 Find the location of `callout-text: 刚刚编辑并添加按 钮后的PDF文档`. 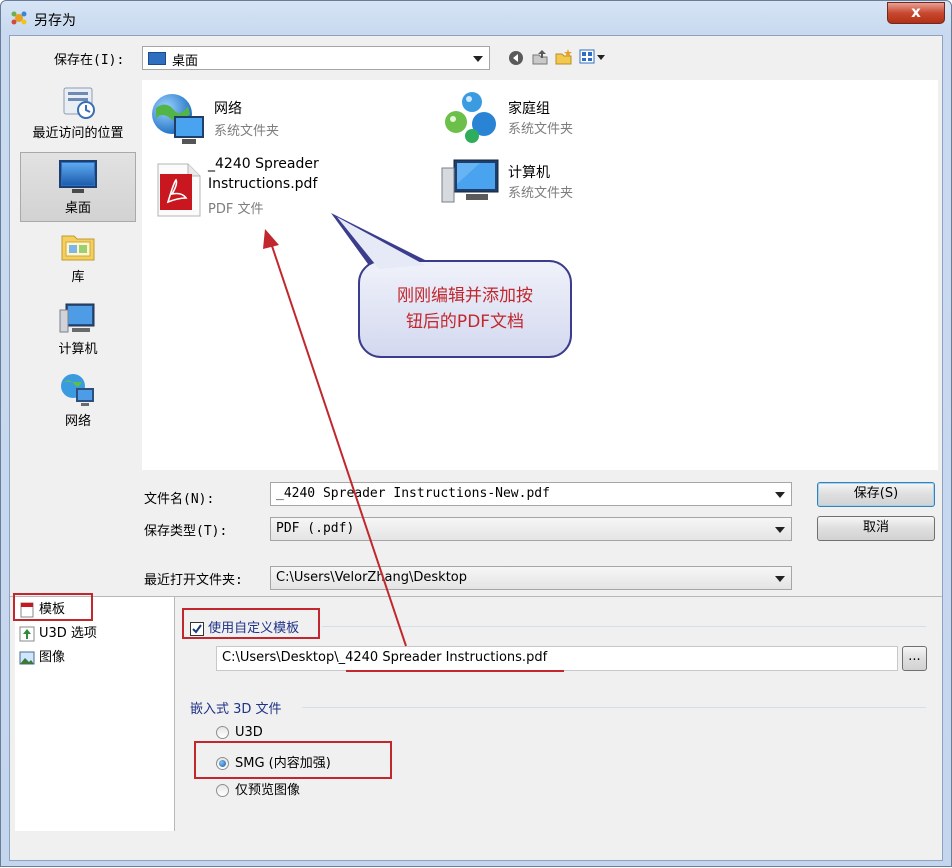

callout-text: 刚刚编辑并添加按 钮后的PDF文档 is located at coordinates (465, 309).